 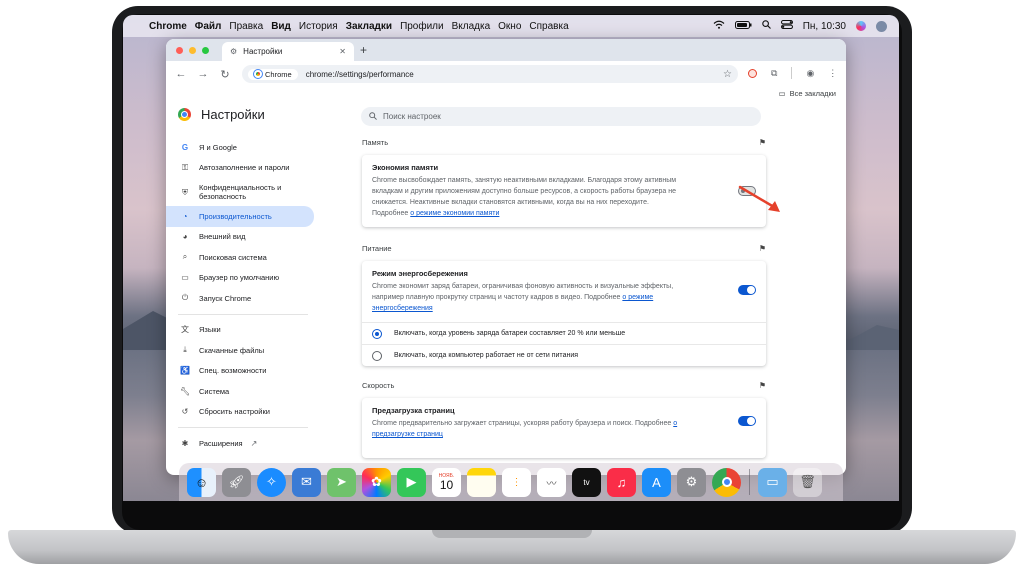 What do you see at coordinates (201, 482) in the screenshot?
I see `finder-icon: ☺` at bounding box center [201, 482].